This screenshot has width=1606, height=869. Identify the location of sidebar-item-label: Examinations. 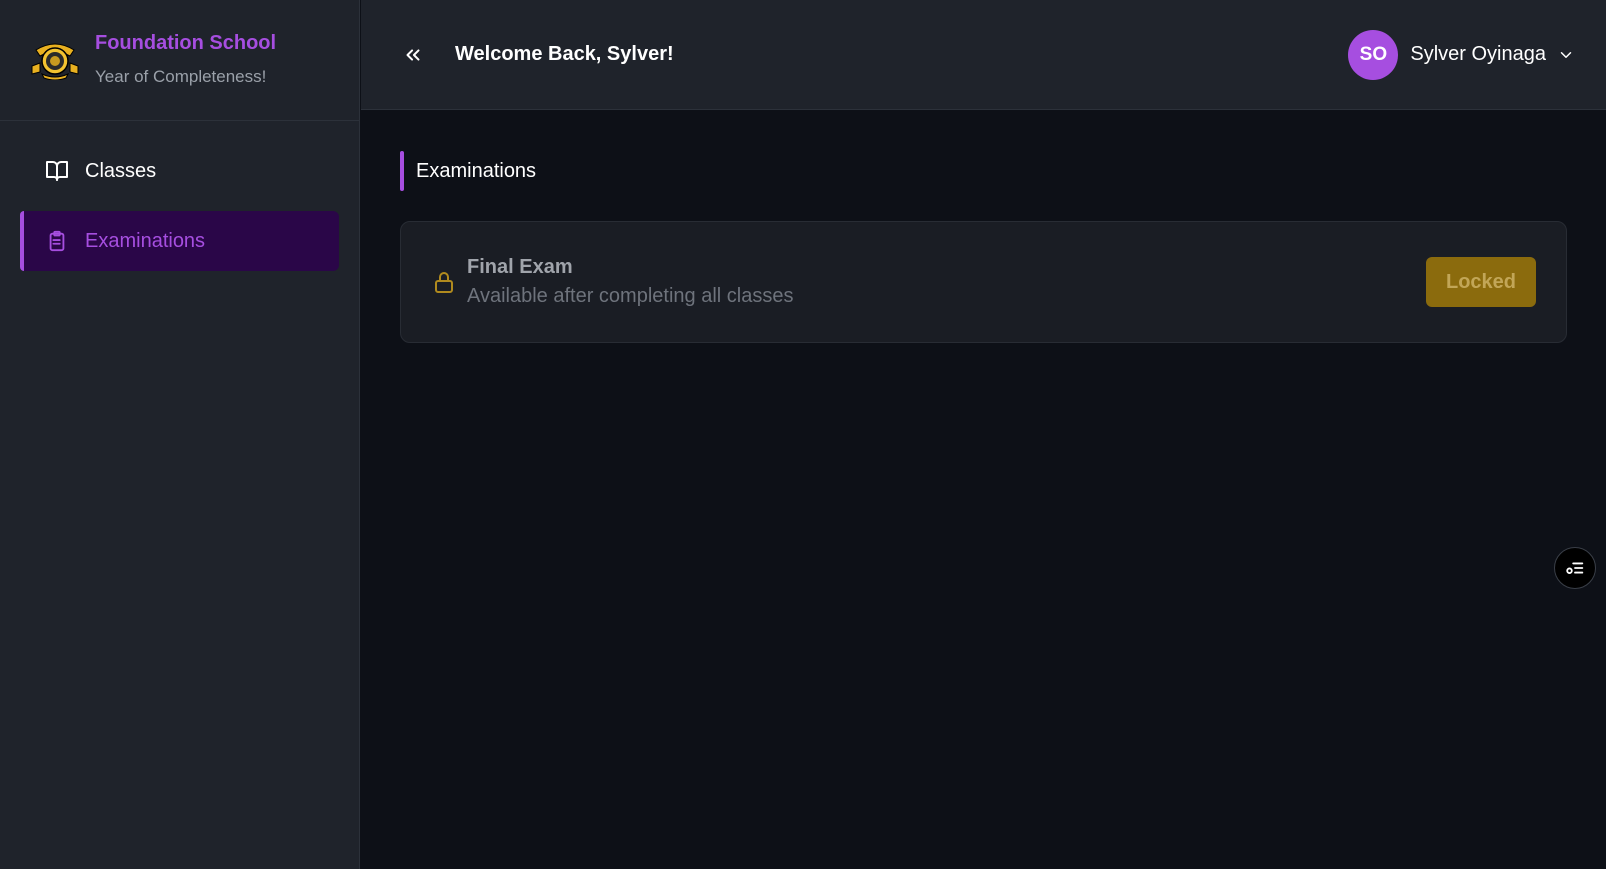
(145, 240).